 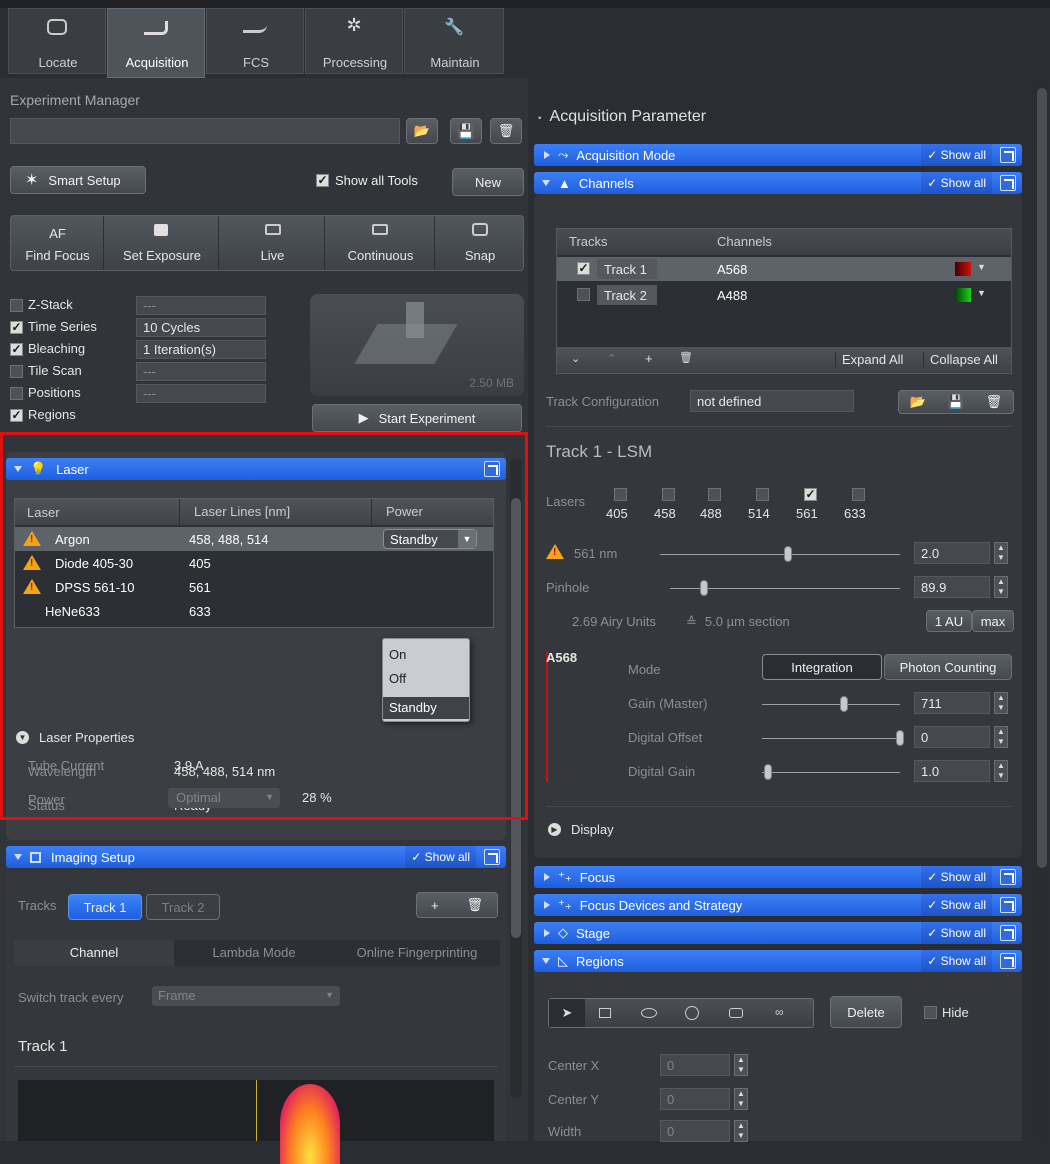 What do you see at coordinates (255, 41) in the screenshot?
I see `tab-fcs: FCS` at bounding box center [255, 41].